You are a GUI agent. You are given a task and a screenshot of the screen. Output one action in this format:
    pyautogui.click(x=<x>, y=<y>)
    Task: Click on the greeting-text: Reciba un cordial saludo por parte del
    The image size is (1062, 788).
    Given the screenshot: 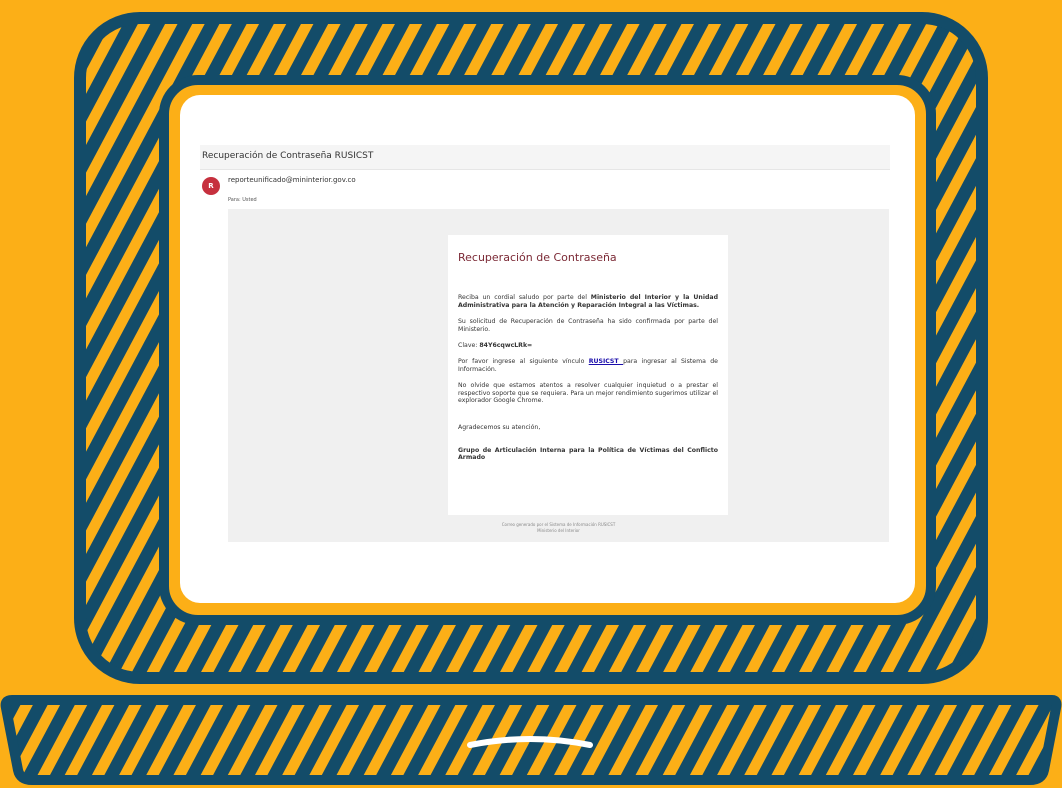 What is the action you would take?
    pyautogui.click(x=524, y=298)
    